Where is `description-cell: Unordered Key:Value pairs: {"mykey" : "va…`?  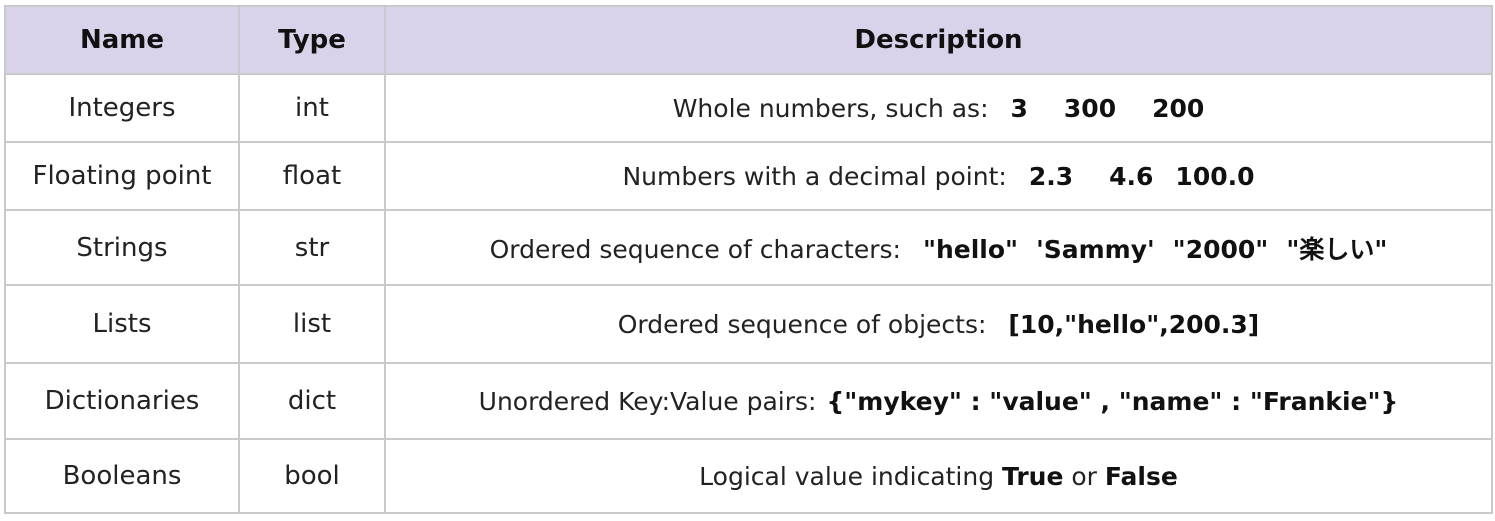 description-cell: Unordered Key:Value pairs: {"mykey" : "va… is located at coordinates (938, 401).